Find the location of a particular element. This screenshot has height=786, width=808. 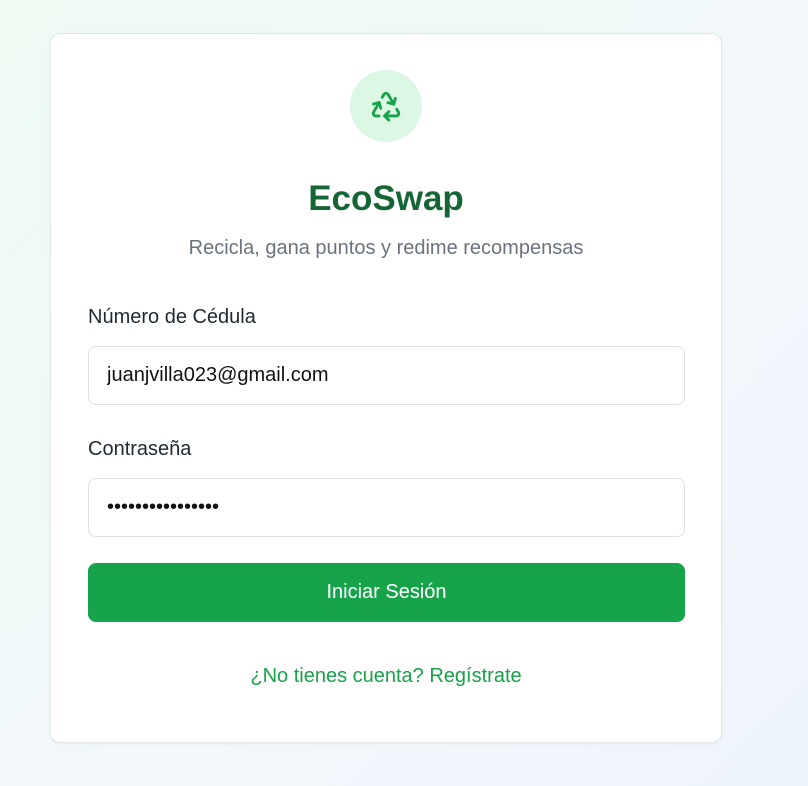

cedula-label: Número de Cédula is located at coordinates (172, 317).